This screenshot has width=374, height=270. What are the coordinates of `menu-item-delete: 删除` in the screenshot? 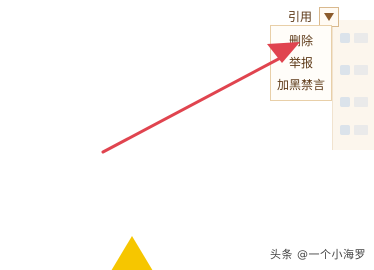 It's located at (301, 41).